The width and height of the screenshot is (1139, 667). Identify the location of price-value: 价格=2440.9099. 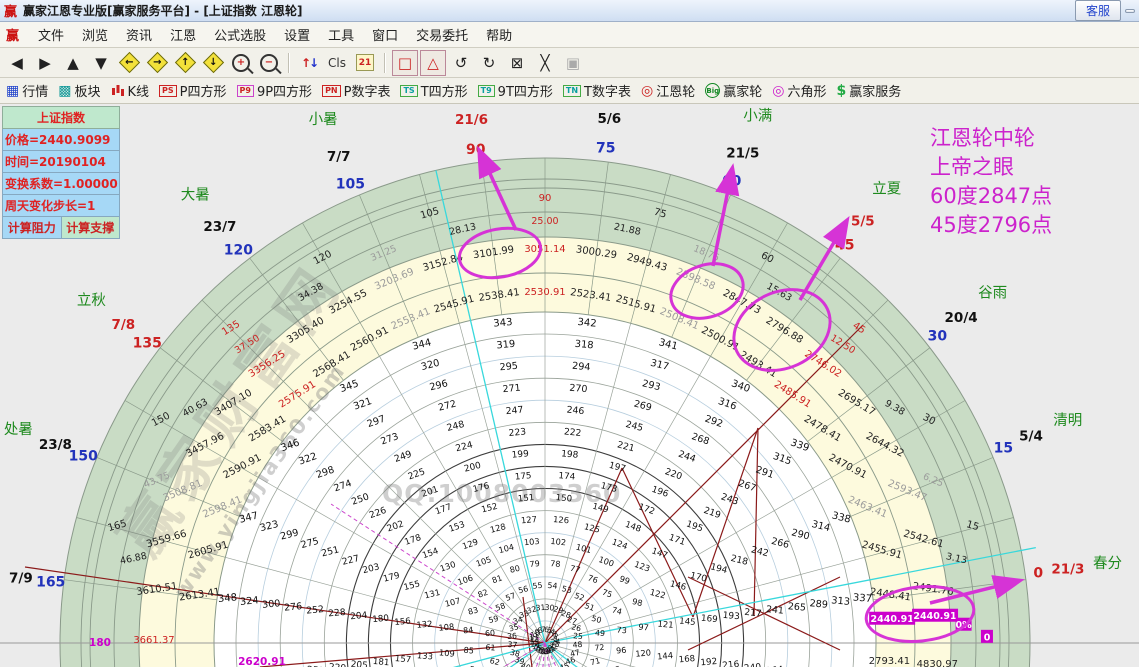
(61, 140).